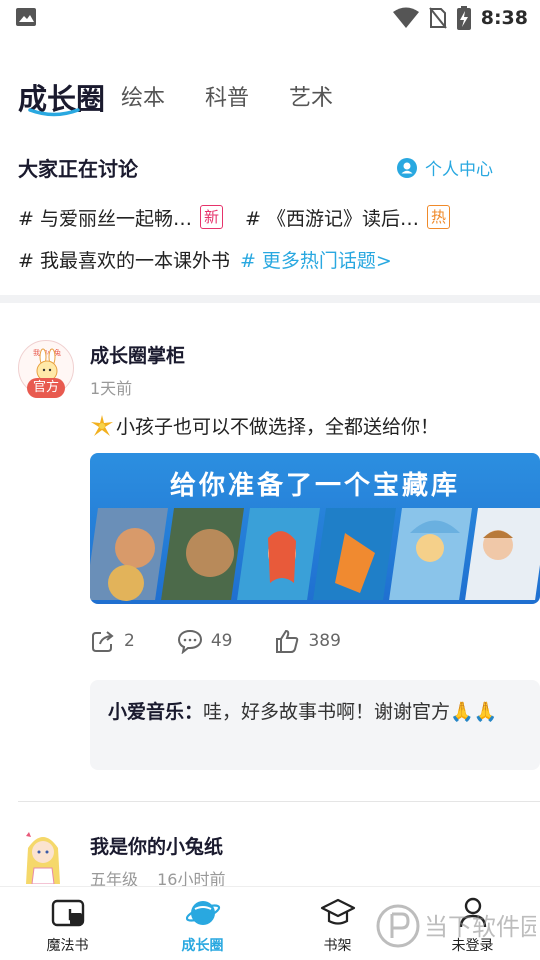  I want to click on post-text: 小孩子也可以不做选择，全都送给你！, so click(264, 425).